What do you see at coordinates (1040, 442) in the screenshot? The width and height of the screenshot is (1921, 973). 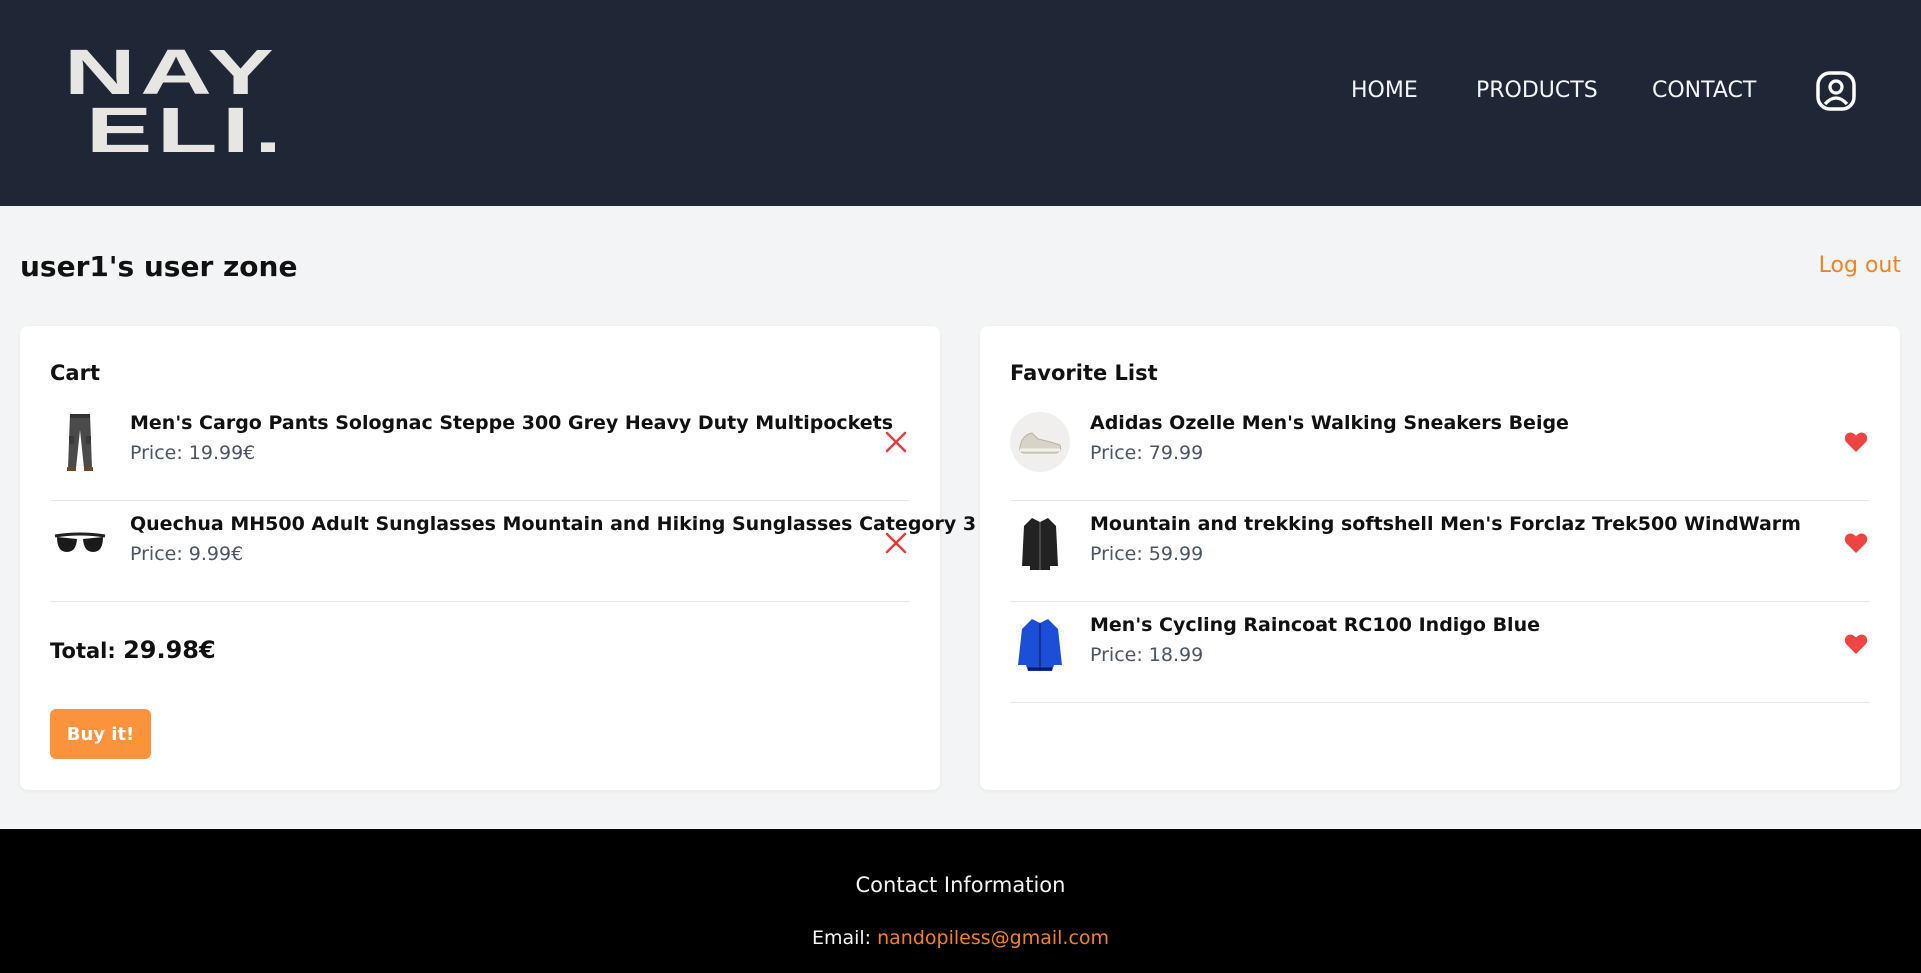 I see `sneaker-icon` at bounding box center [1040, 442].